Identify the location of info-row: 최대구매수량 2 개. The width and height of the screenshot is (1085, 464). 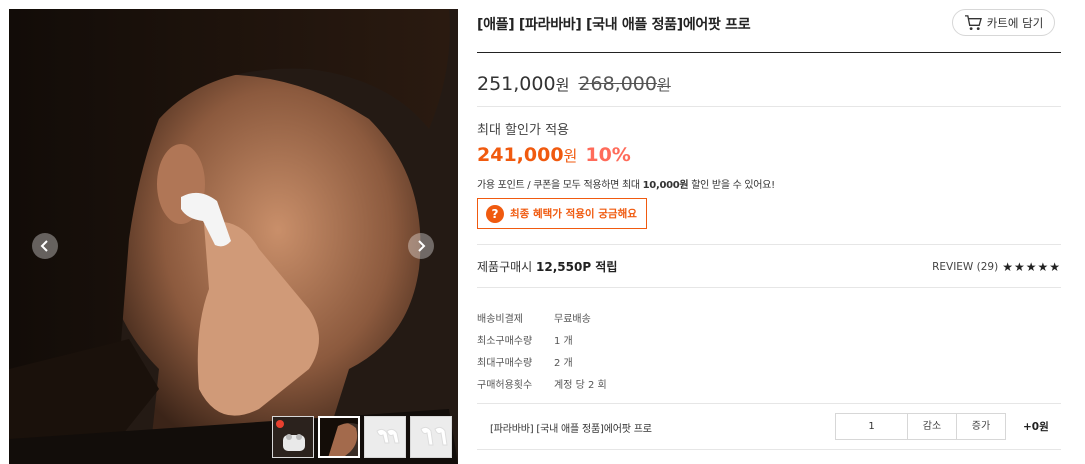
(525, 363).